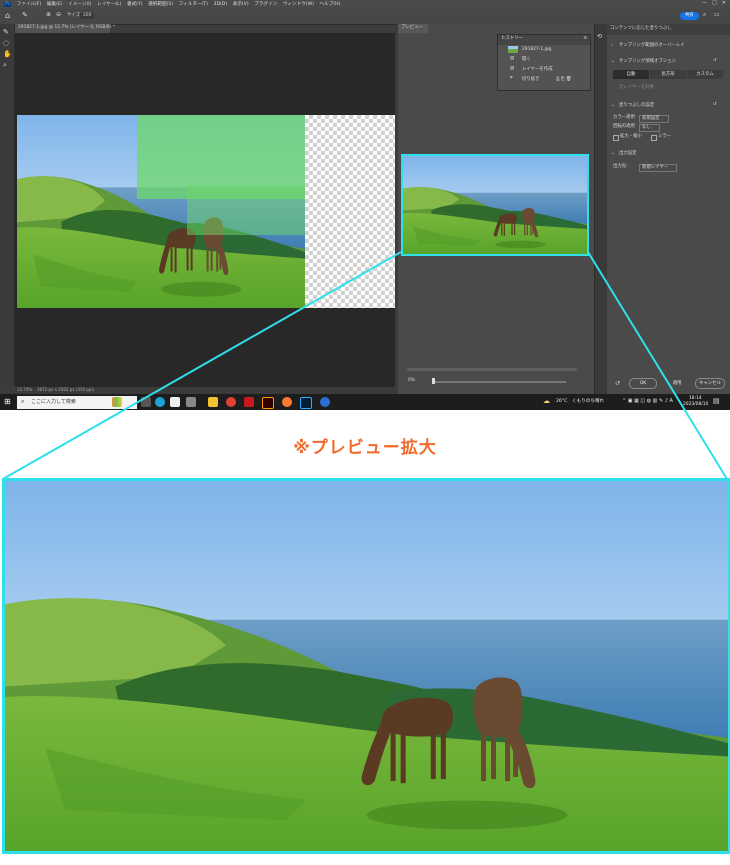  I want to click on workspace-icon: ▭, so click(717, 15).